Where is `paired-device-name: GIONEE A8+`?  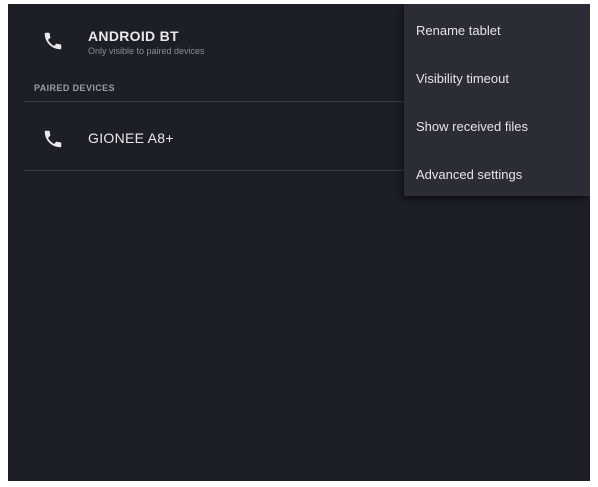
paired-device-name: GIONEE A8+ is located at coordinates (131, 138).